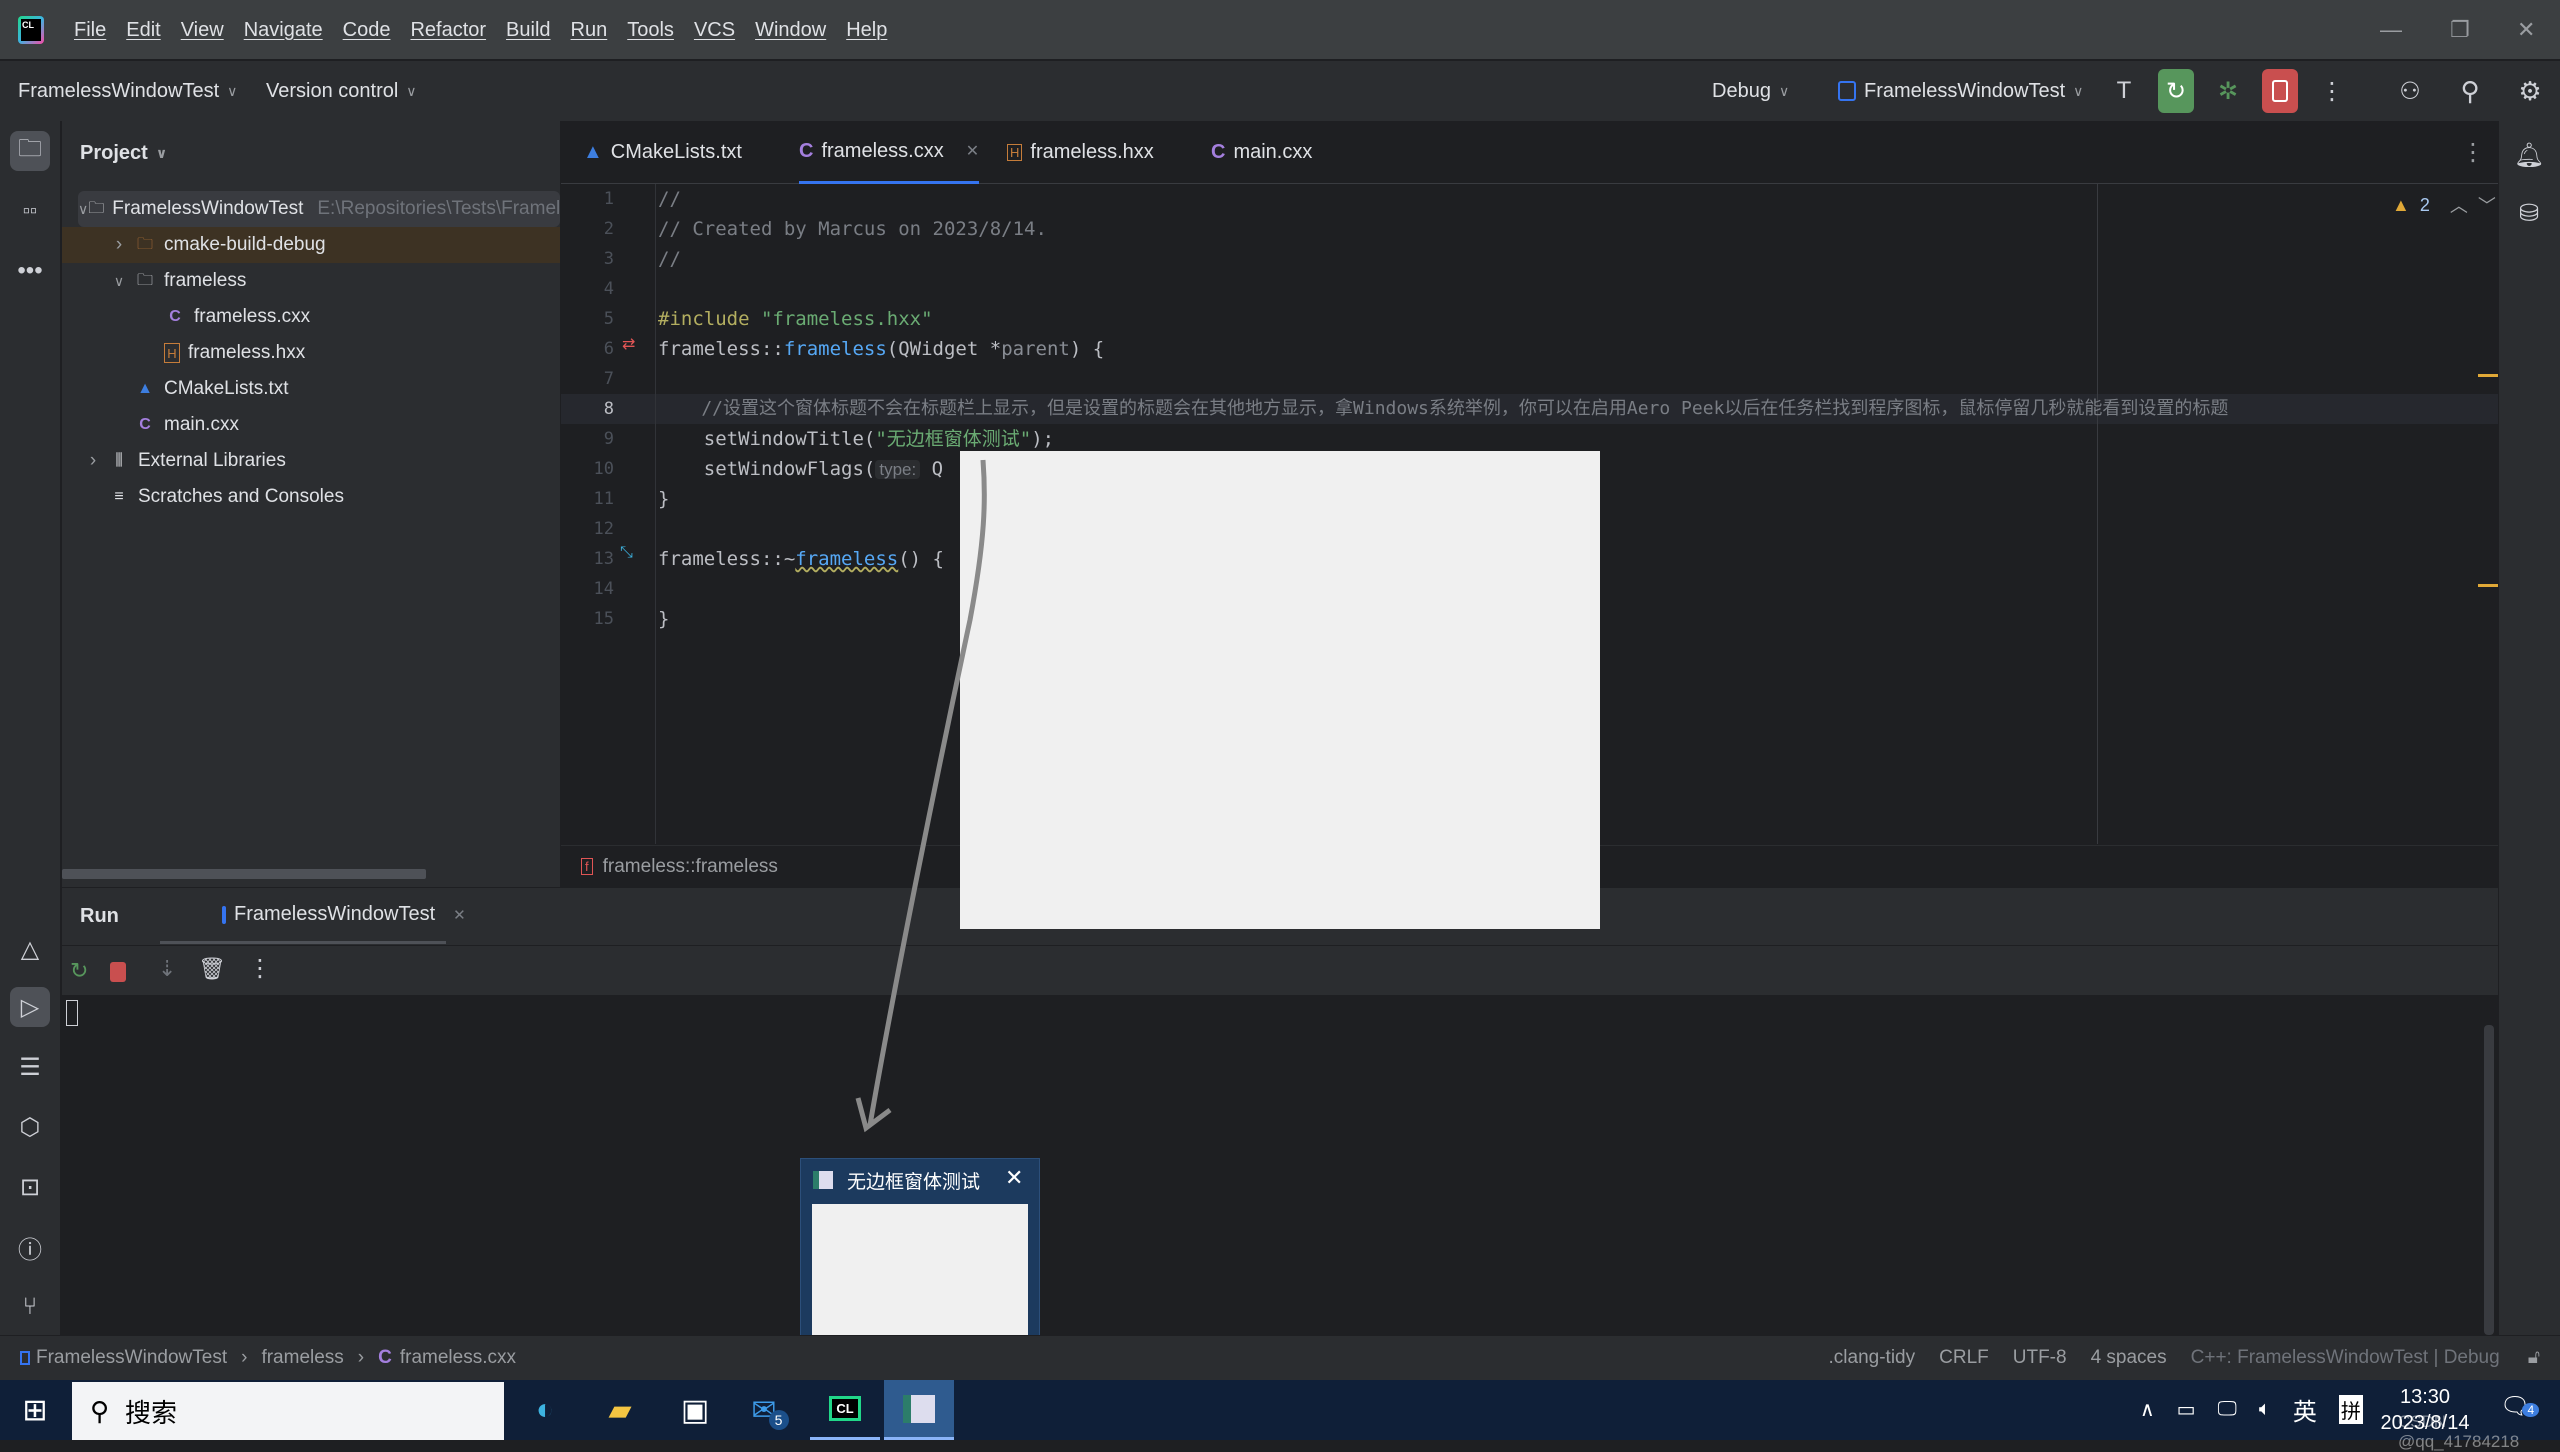 The width and height of the screenshot is (2560, 1452). What do you see at coordinates (914, 1182) in the screenshot?
I see `thumbnail-title: 无边框窗体测试` at bounding box center [914, 1182].